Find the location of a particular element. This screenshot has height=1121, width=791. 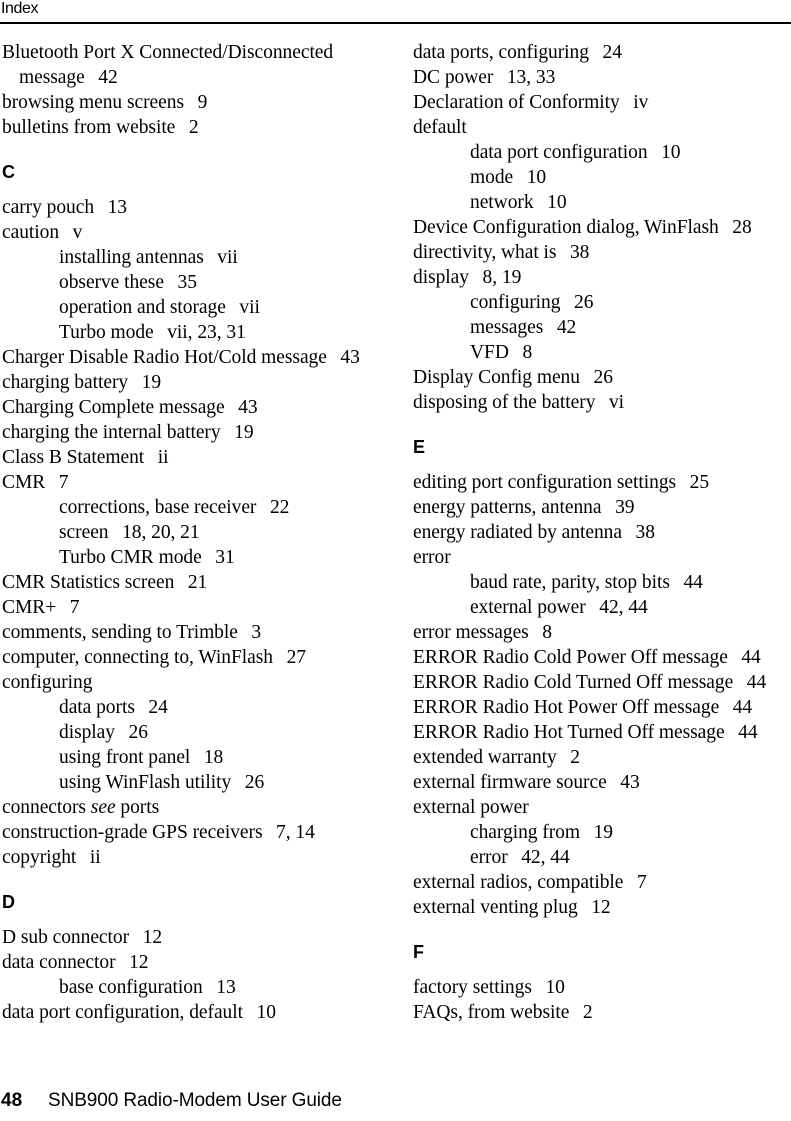

index-entry-label: Charging Complete message is located at coordinates (113, 407).